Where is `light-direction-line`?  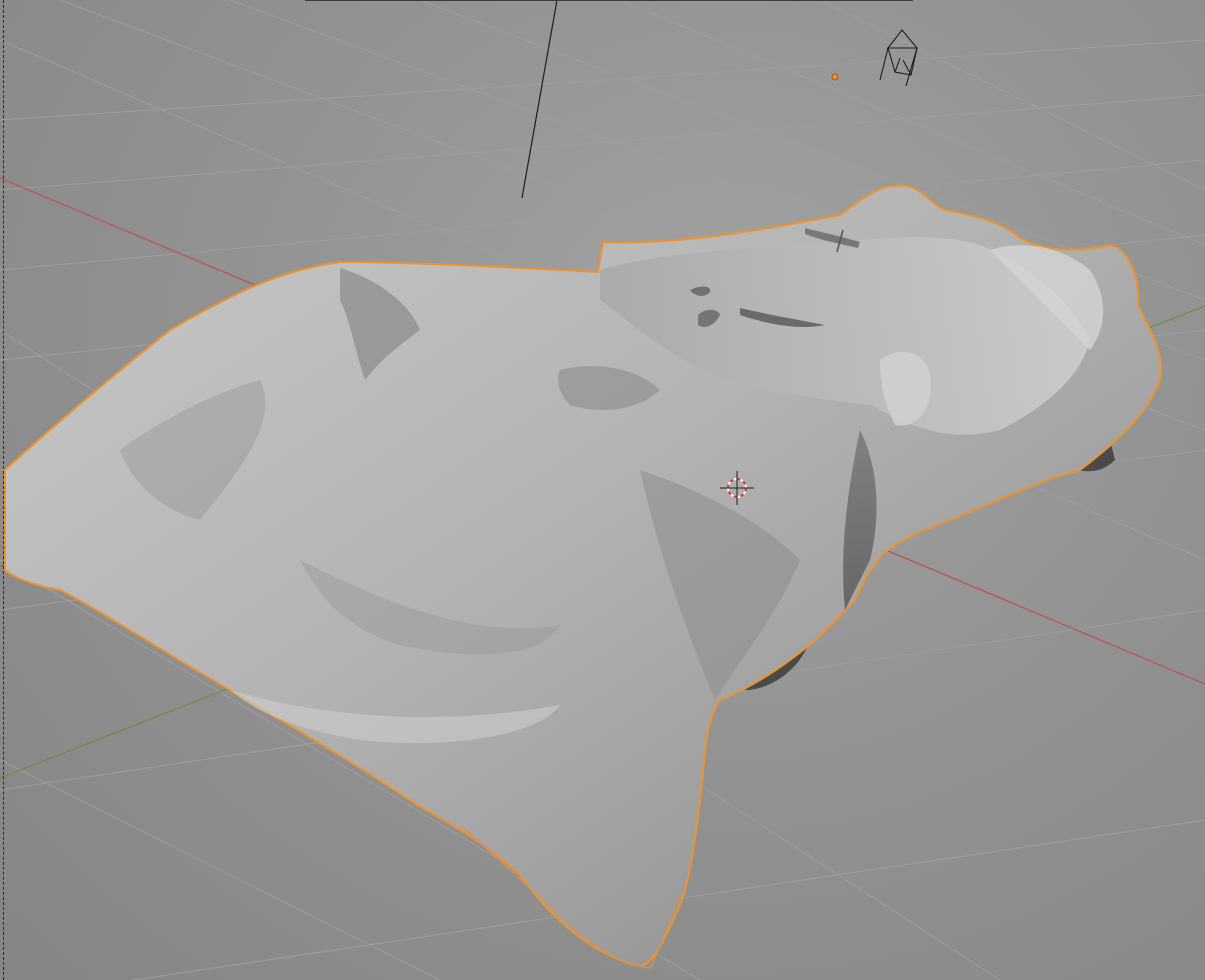 light-direction-line is located at coordinates (539, 99).